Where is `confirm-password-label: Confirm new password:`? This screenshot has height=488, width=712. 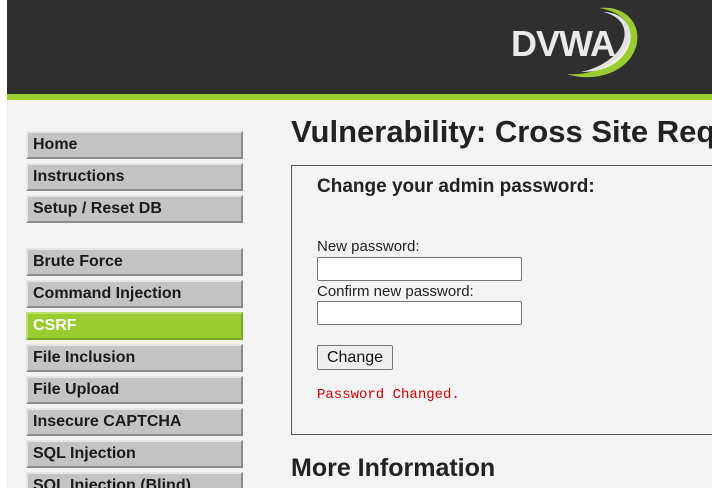
confirm-password-label: Confirm new password: is located at coordinates (395, 291).